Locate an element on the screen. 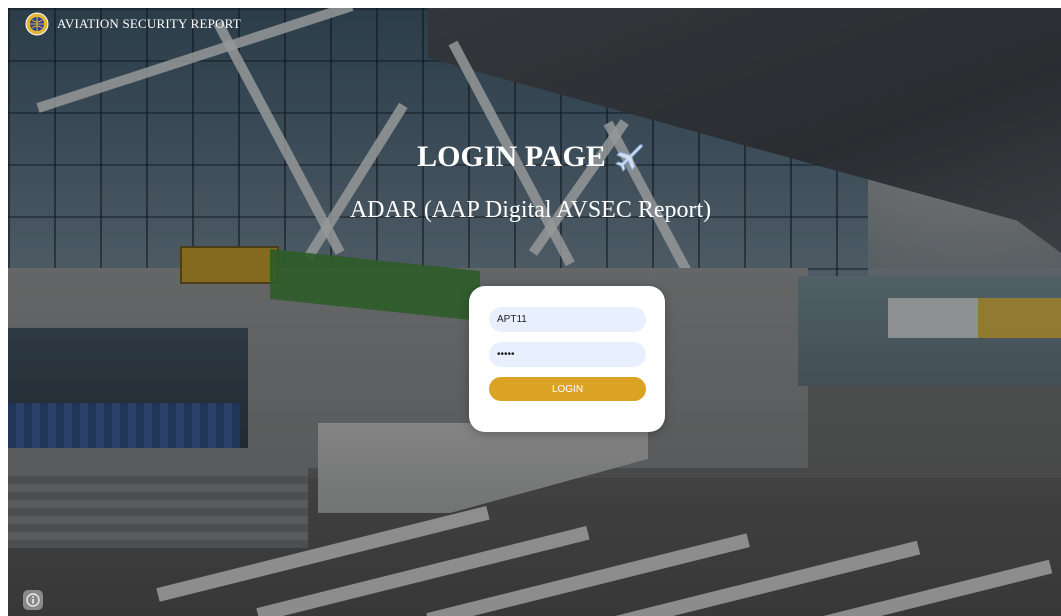  aviation-emblem-icon is located at coordinates (37, 24).